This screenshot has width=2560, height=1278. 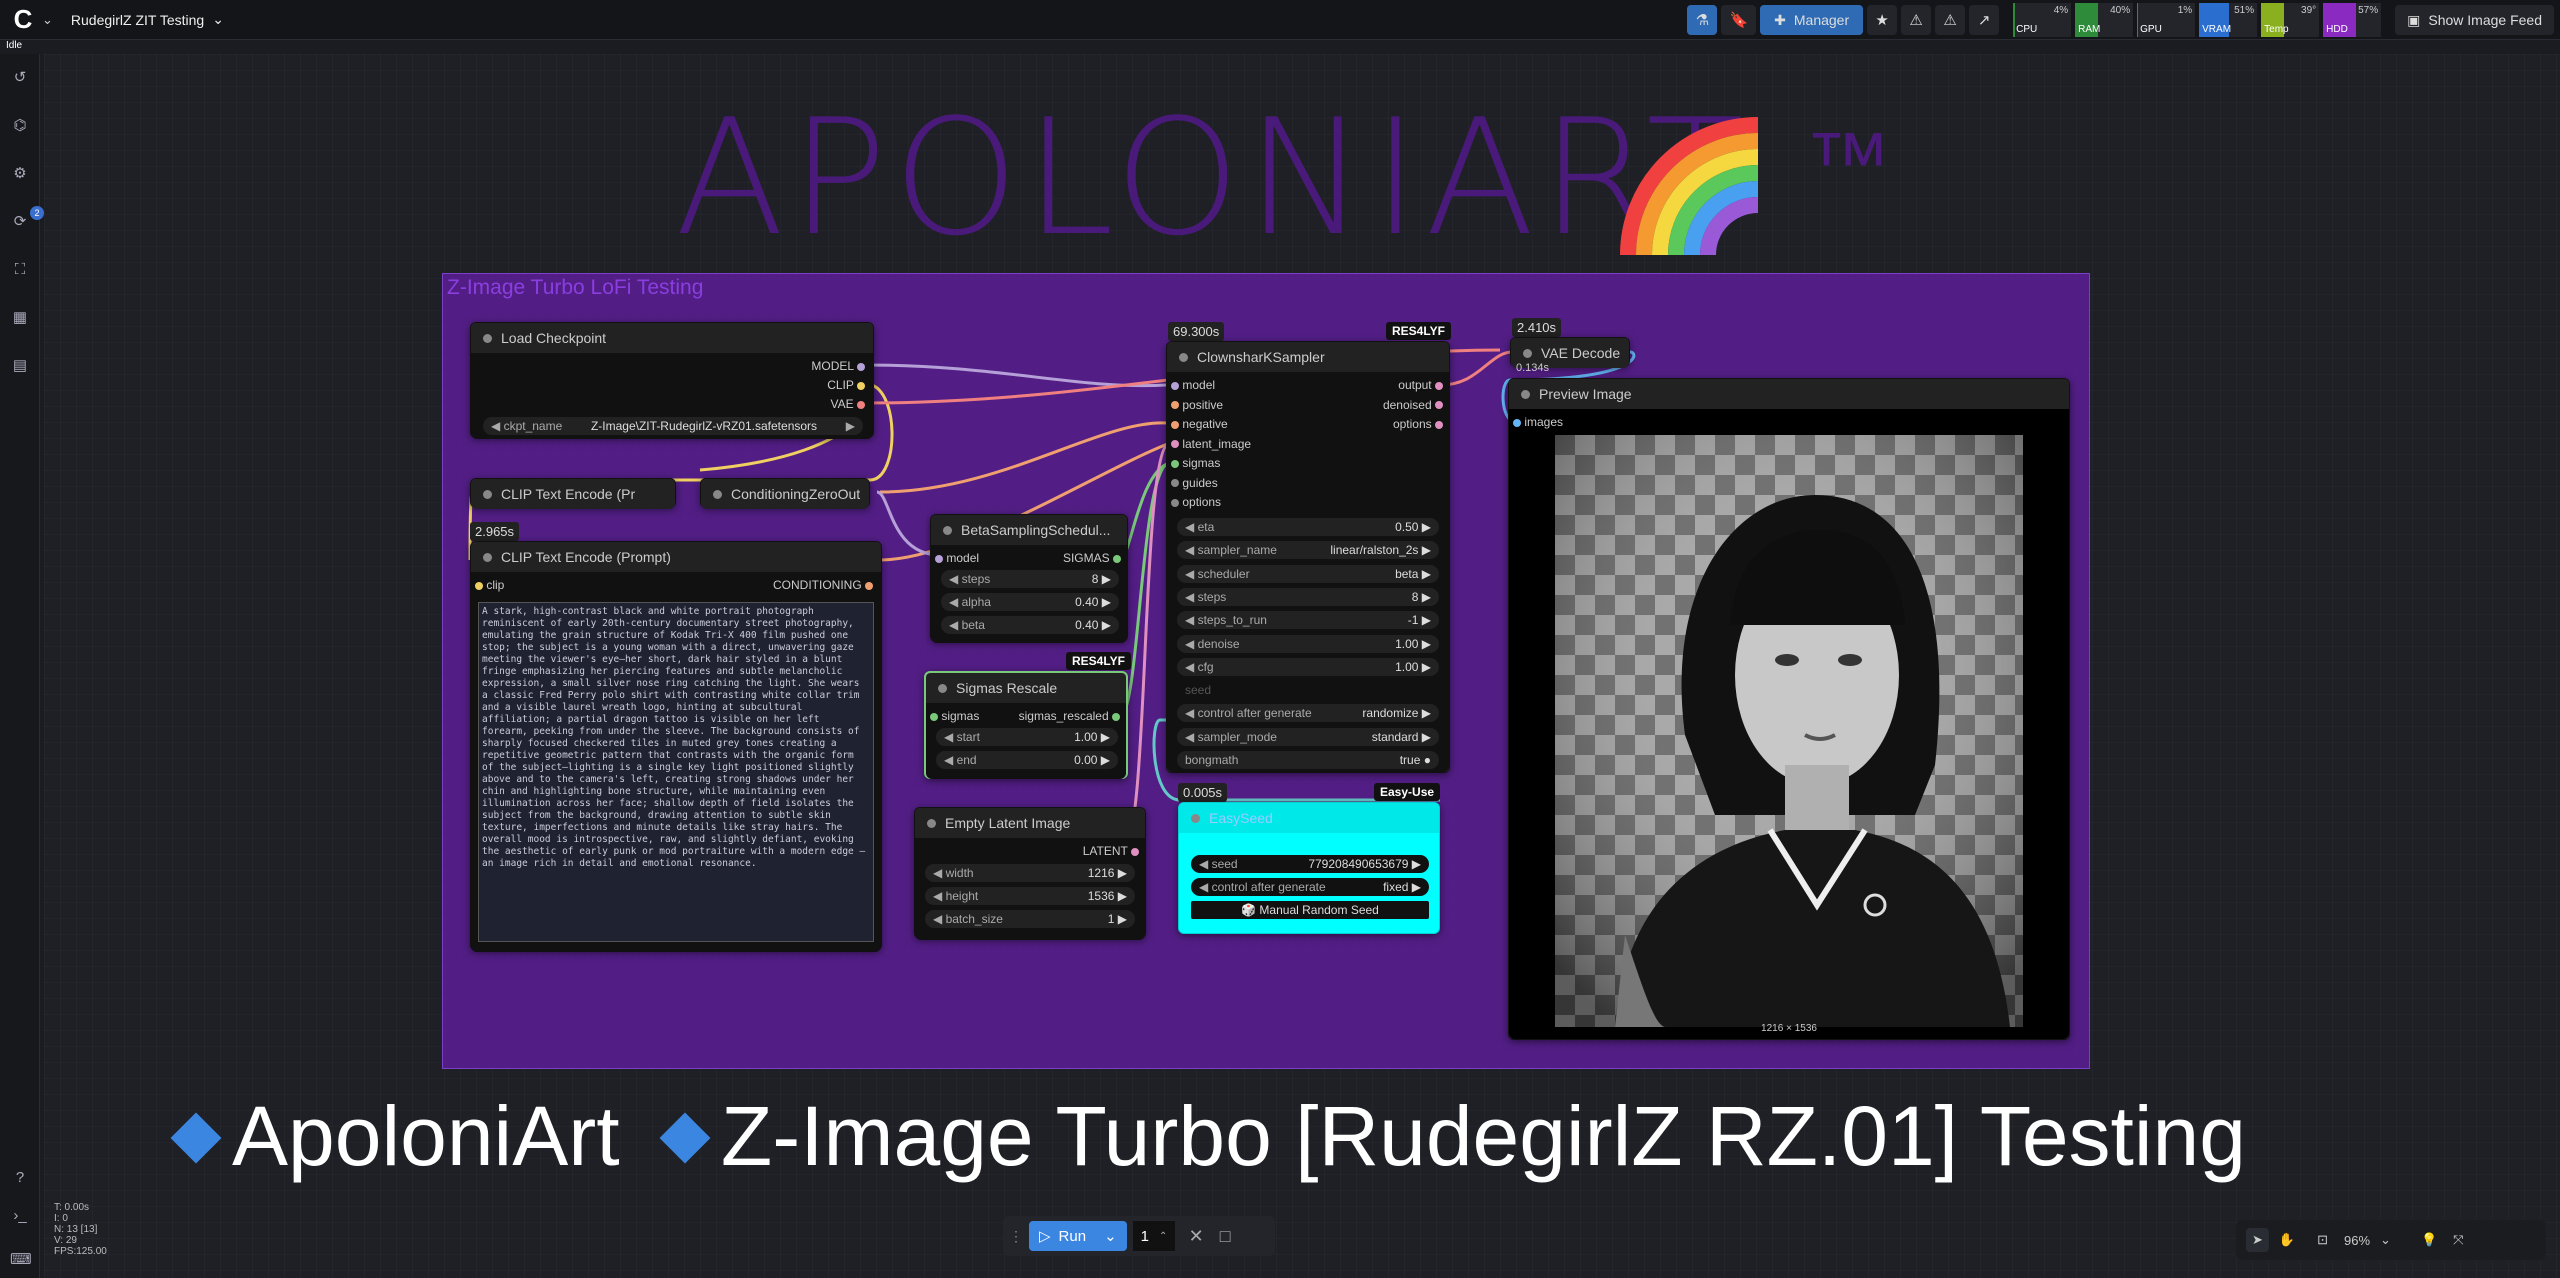 I want to click on width-widget: ◀ width 1216 ▶, so click(x=1030, y=873).